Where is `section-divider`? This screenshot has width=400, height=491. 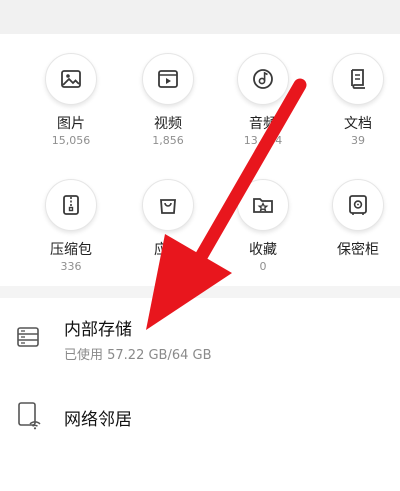 section-divider is located at coordinates (200, 292).